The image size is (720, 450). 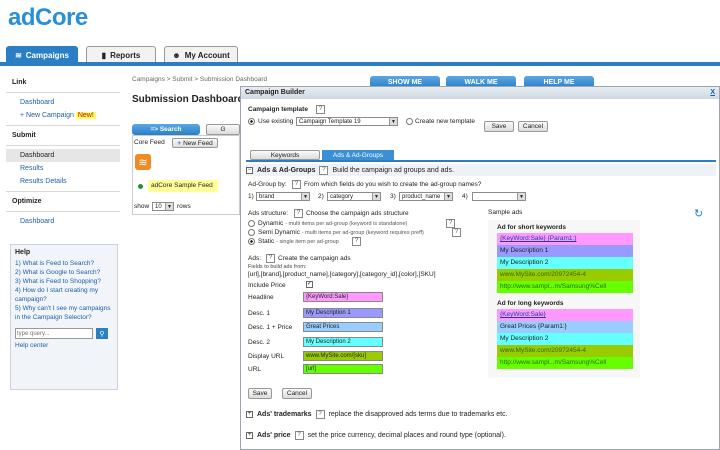 I want to click on bar-chart-icon: ▮, so click(x=104, y=55).